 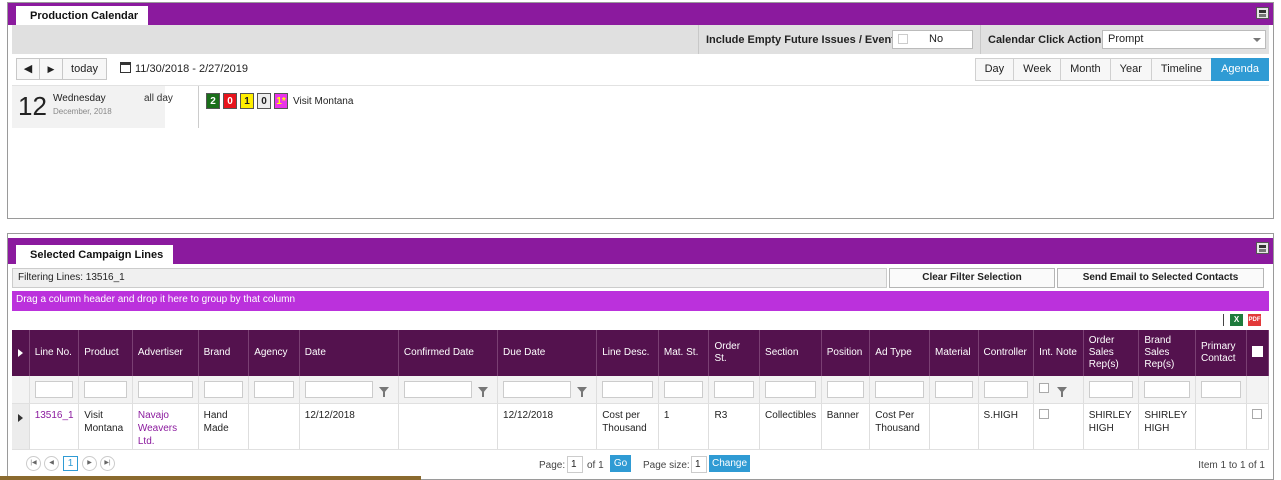 I want to click on filter-input-product, so click(x=105, y=389).